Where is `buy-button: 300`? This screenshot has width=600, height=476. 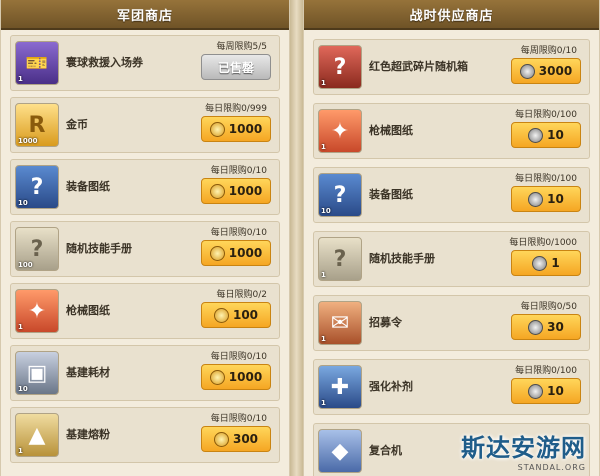
buy-button: 300 is located at coordinates (236, 439).